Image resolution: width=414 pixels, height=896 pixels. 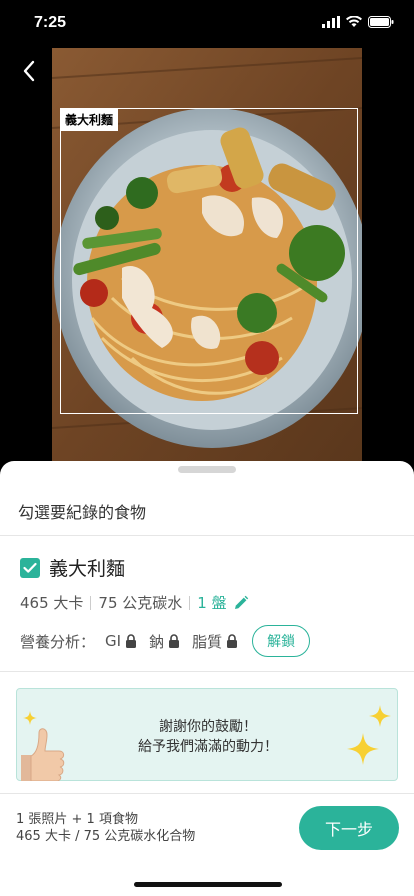 What do you see at coordinates (281, 641) in the screenshot?
I see `unlock-button: 解鎖` at bounding box center [281, 641].